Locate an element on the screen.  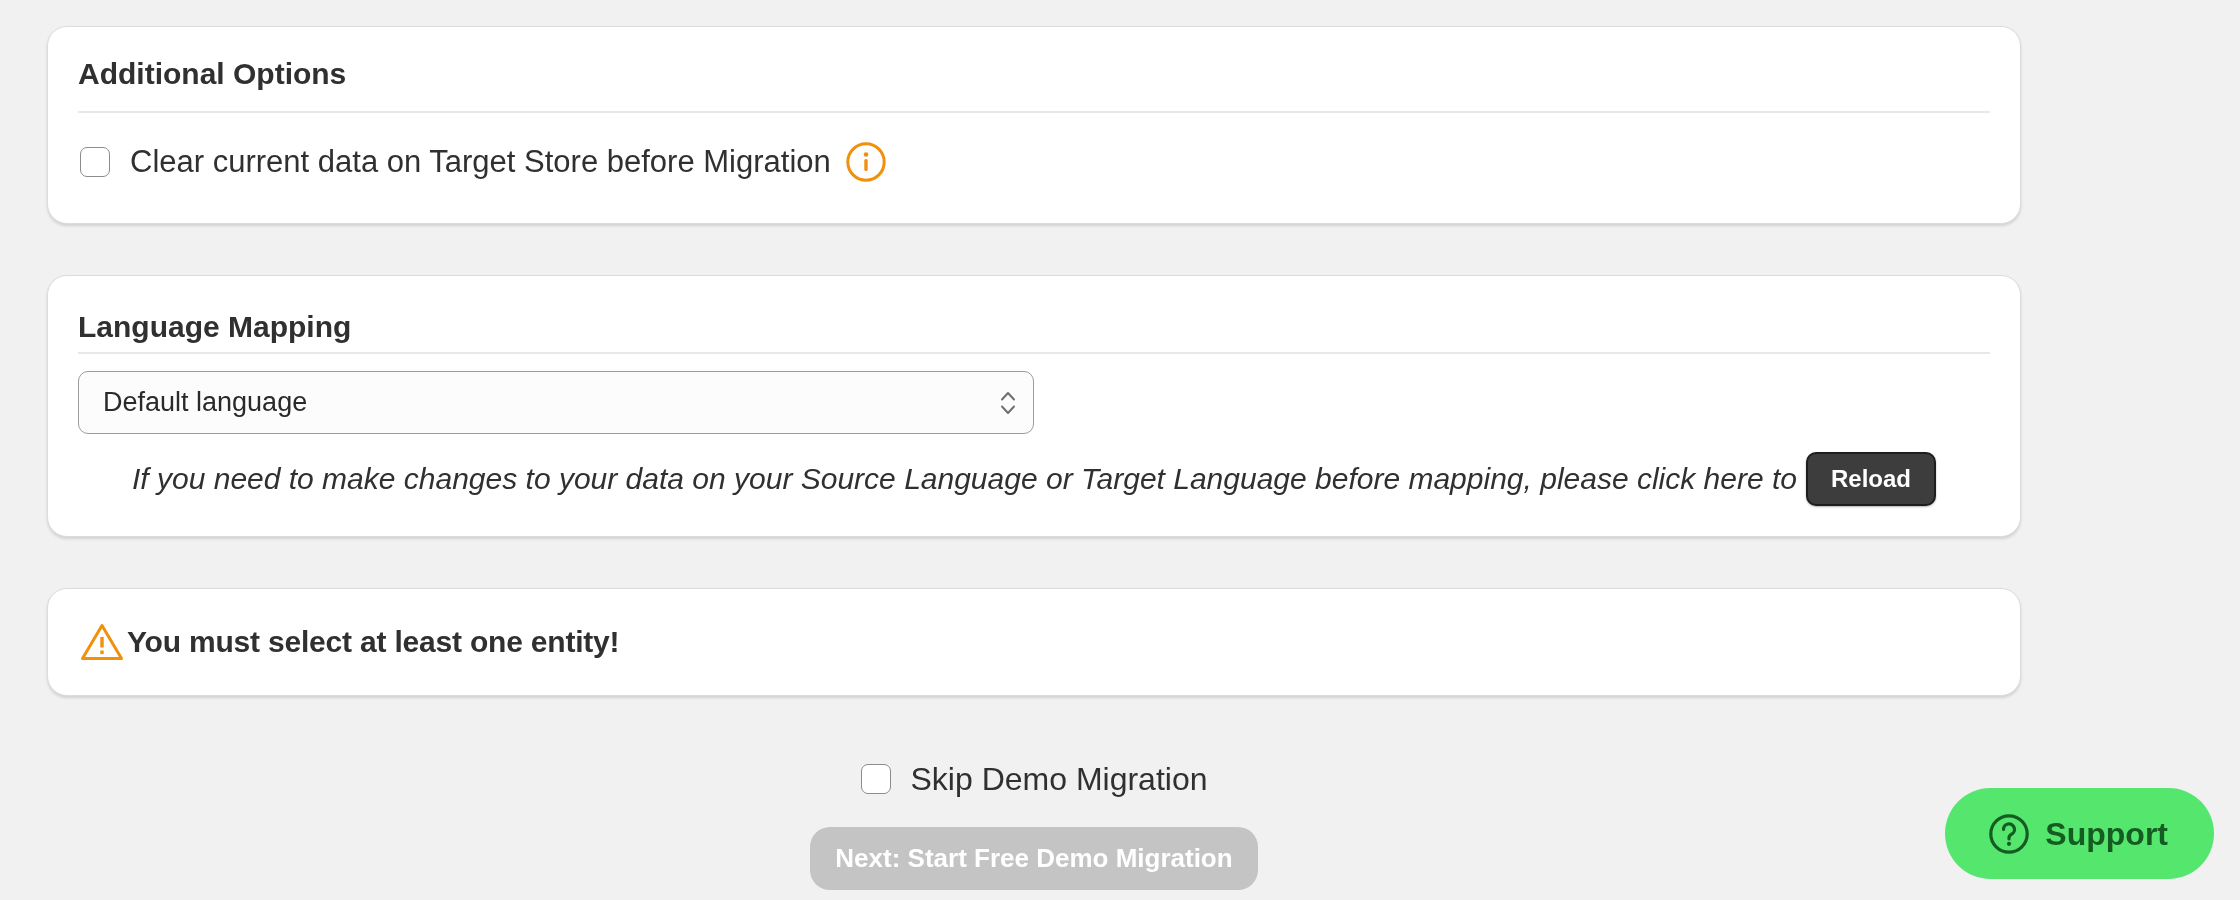
checkbox-label: Clear current data on Target Store before Migration is located at coordinates (480, 162).